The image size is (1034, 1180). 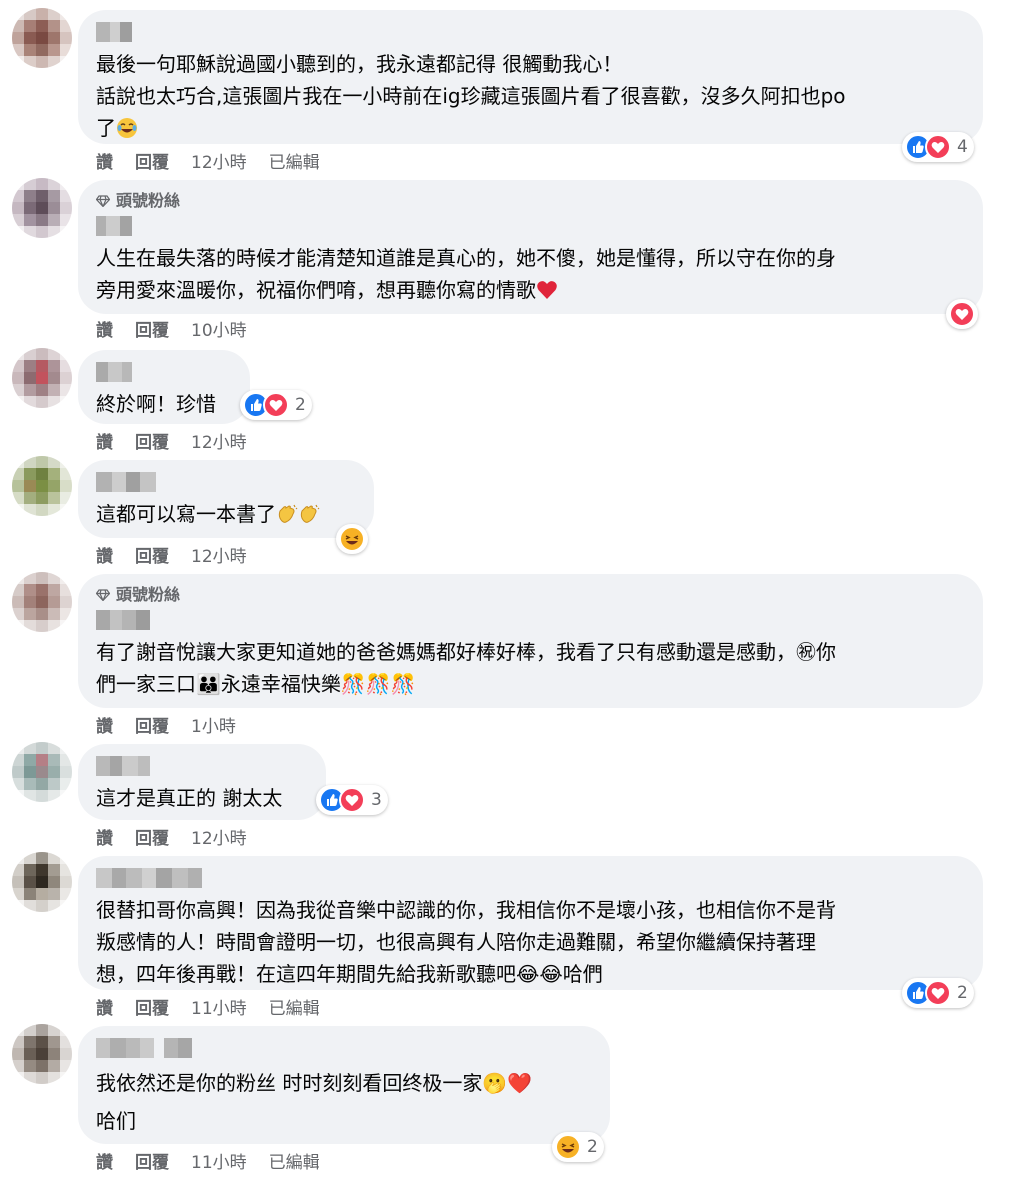 What do you see at coordinates (189, 798) in the screenshot?
I see `comment-text: 這才是真正的 謝太太` at bounding box center [189, 798].